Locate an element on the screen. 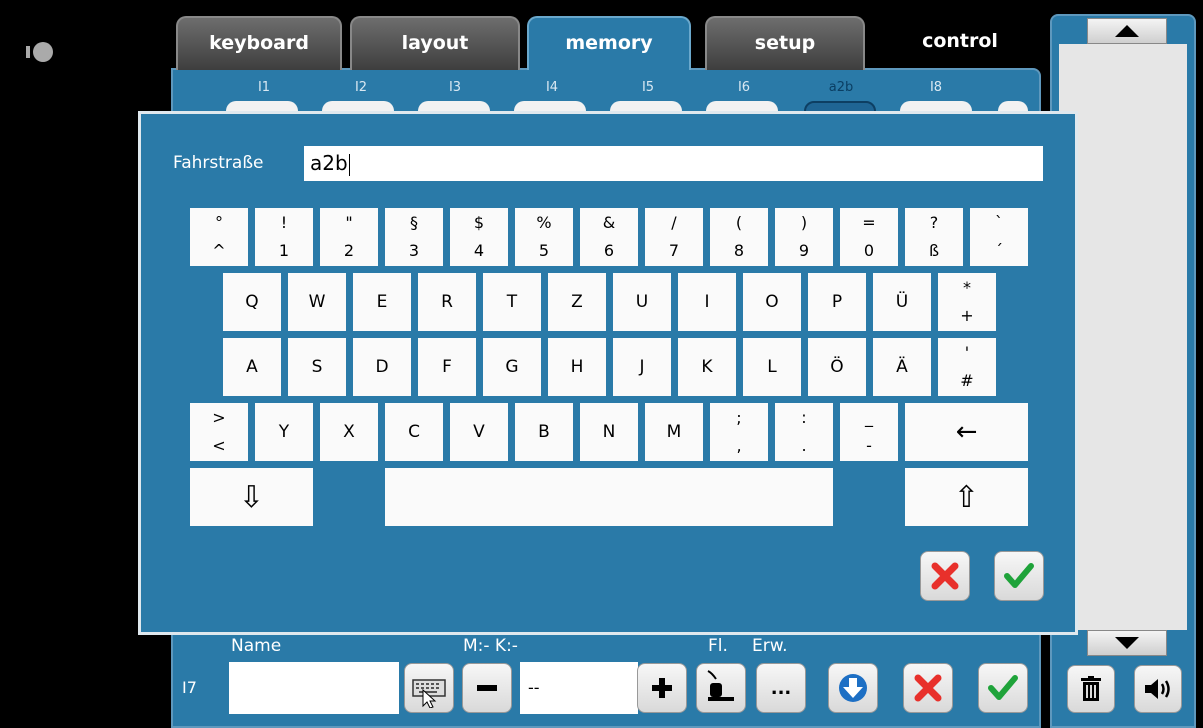 This screenshot has height=728, width=1203. minus-icon is located at coordinates (487, 688).